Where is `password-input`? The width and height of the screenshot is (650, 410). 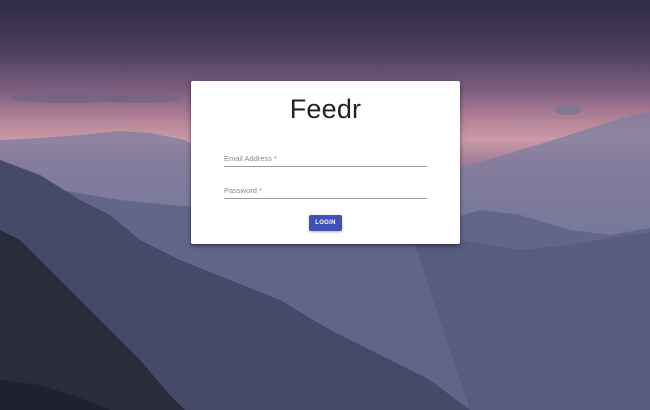
password-input is located at coordinates (325, 191).